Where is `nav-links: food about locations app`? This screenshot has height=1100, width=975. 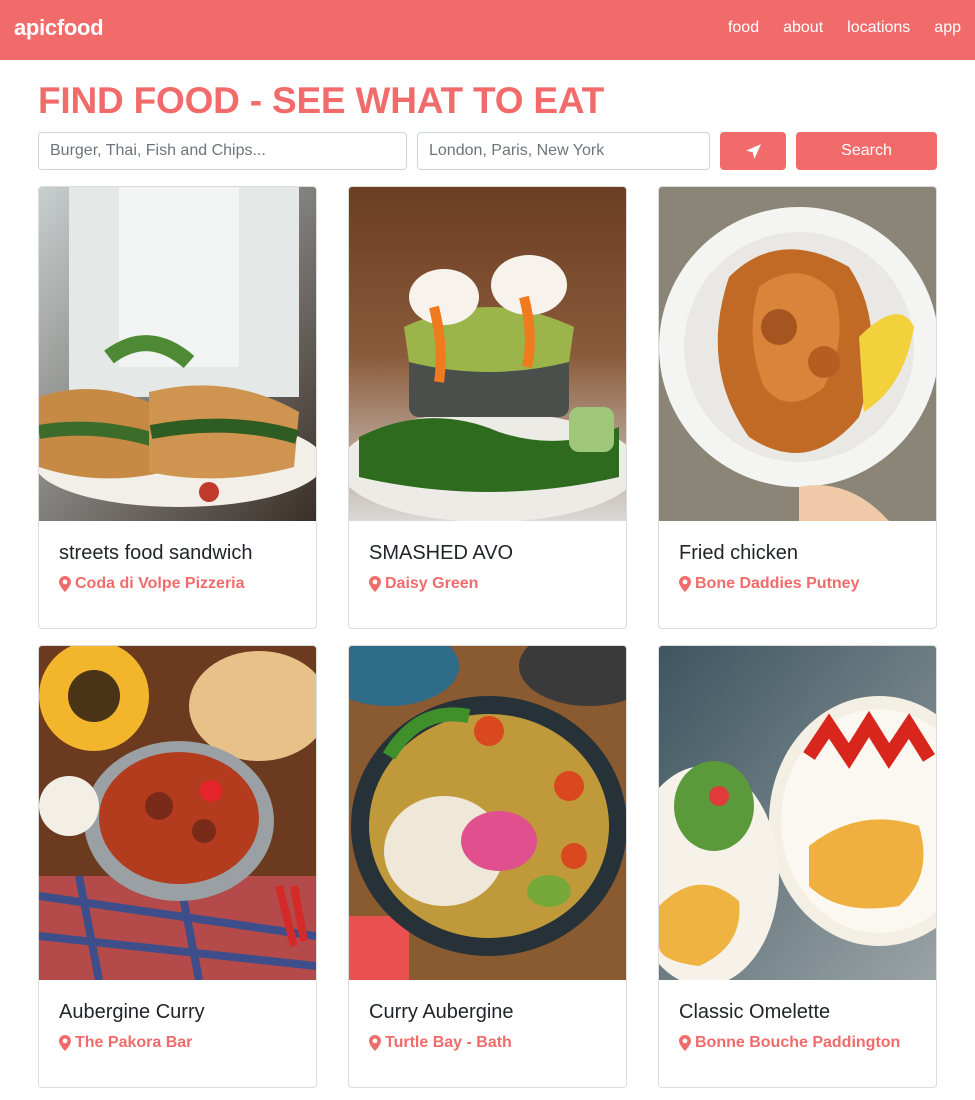
nav-links: food about locations app is located at coordinates (832, 28).